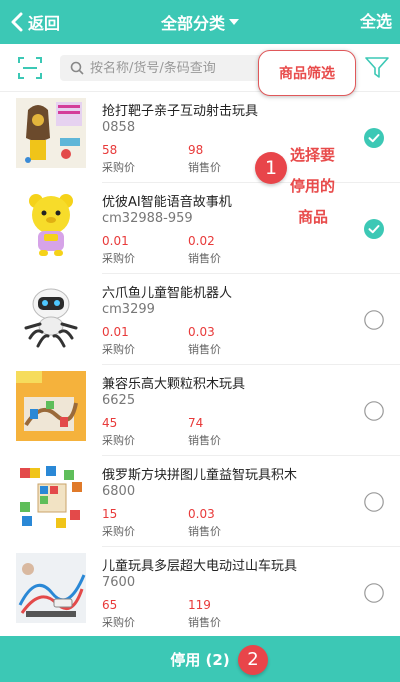 This screenshot has height=682, width=400. Describe the element at coordinates (271, 168) in the screenshot. I see `step-1-badge: 1` at that location.